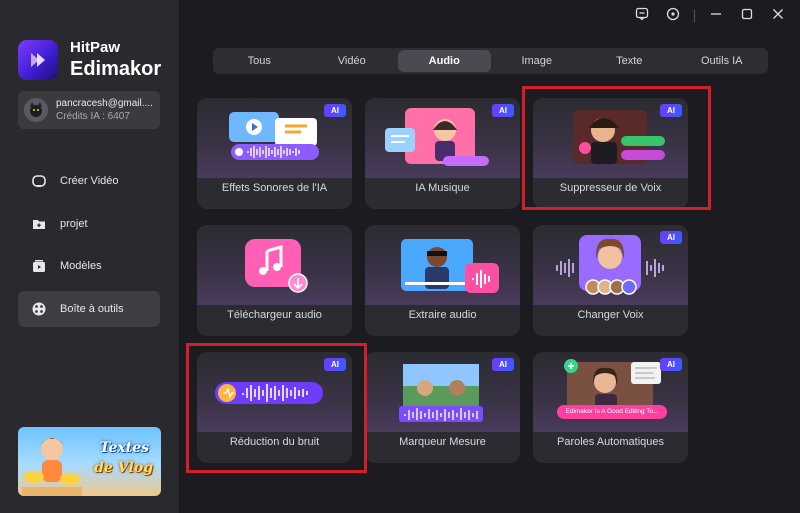 Image resolution: width=800 pixels, height=513 pixels. What do you see at coordinates (116, 68) in the screenshot?
I see `brand-name-line2: Edimakor` at bounding box center [116, 68].